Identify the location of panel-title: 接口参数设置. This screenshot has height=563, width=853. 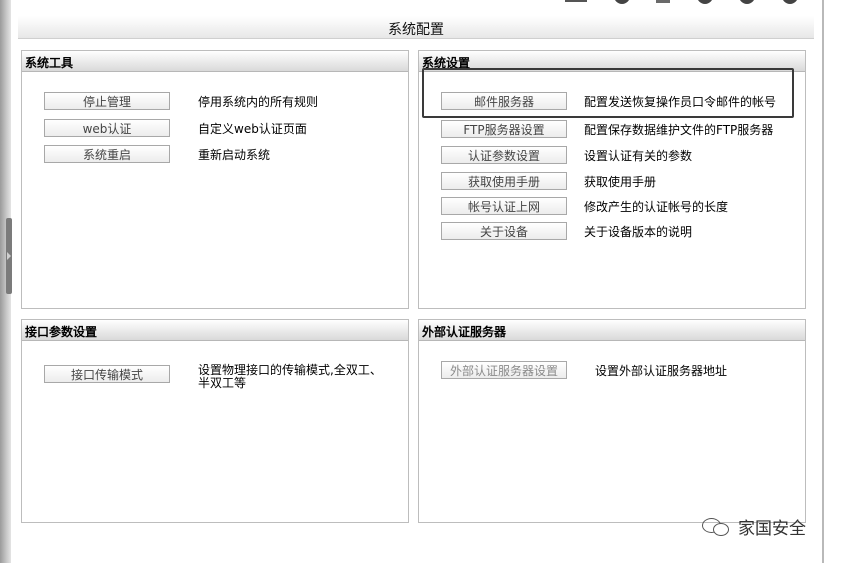
(61, 332).